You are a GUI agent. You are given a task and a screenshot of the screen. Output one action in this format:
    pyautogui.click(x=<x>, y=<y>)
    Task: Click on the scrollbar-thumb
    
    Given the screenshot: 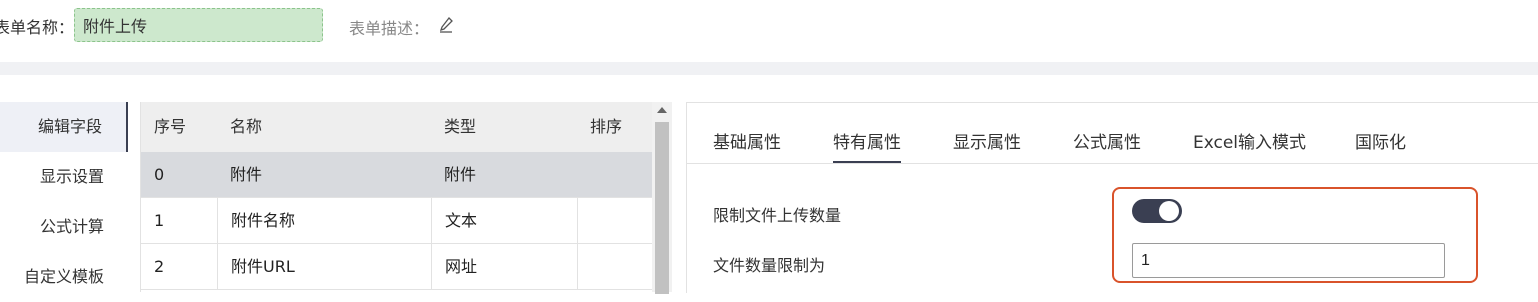 What is the action you would take?
    pyautogui.click(x=662, y=208)
    